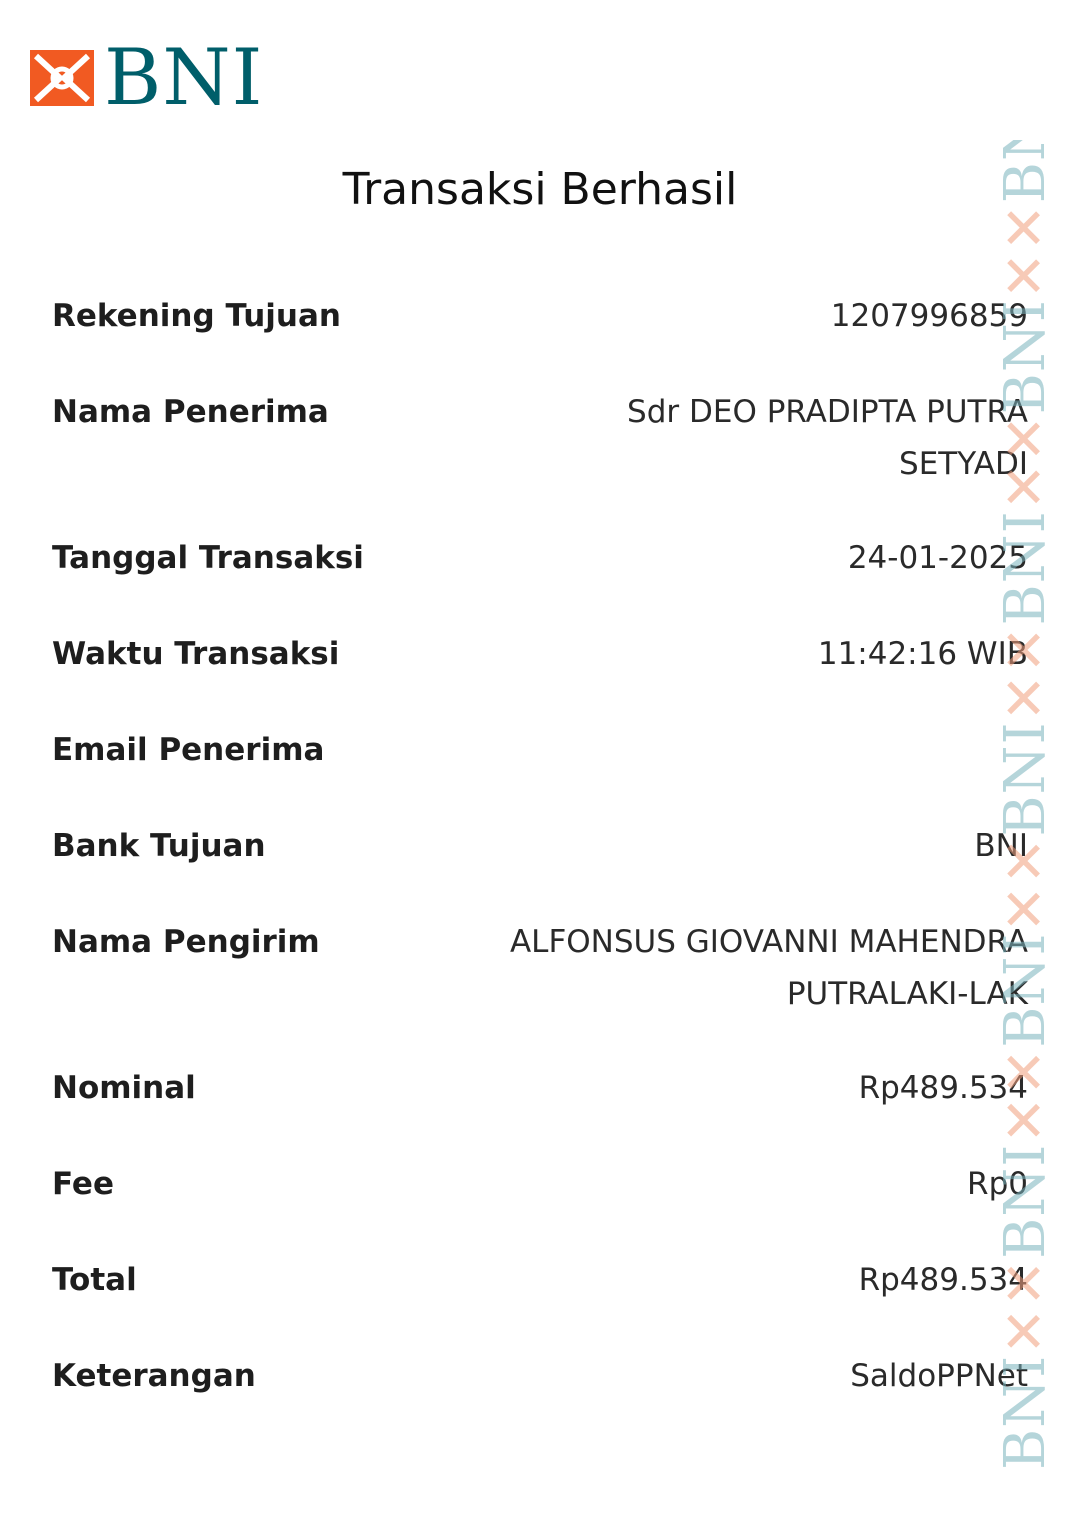 Image resolution: width=1080 pixels, height=1538 pixels. Describe the element at coordinates (196, 316) in the screenshot. I see `detail-label: Rekening Tujuan` at that location.